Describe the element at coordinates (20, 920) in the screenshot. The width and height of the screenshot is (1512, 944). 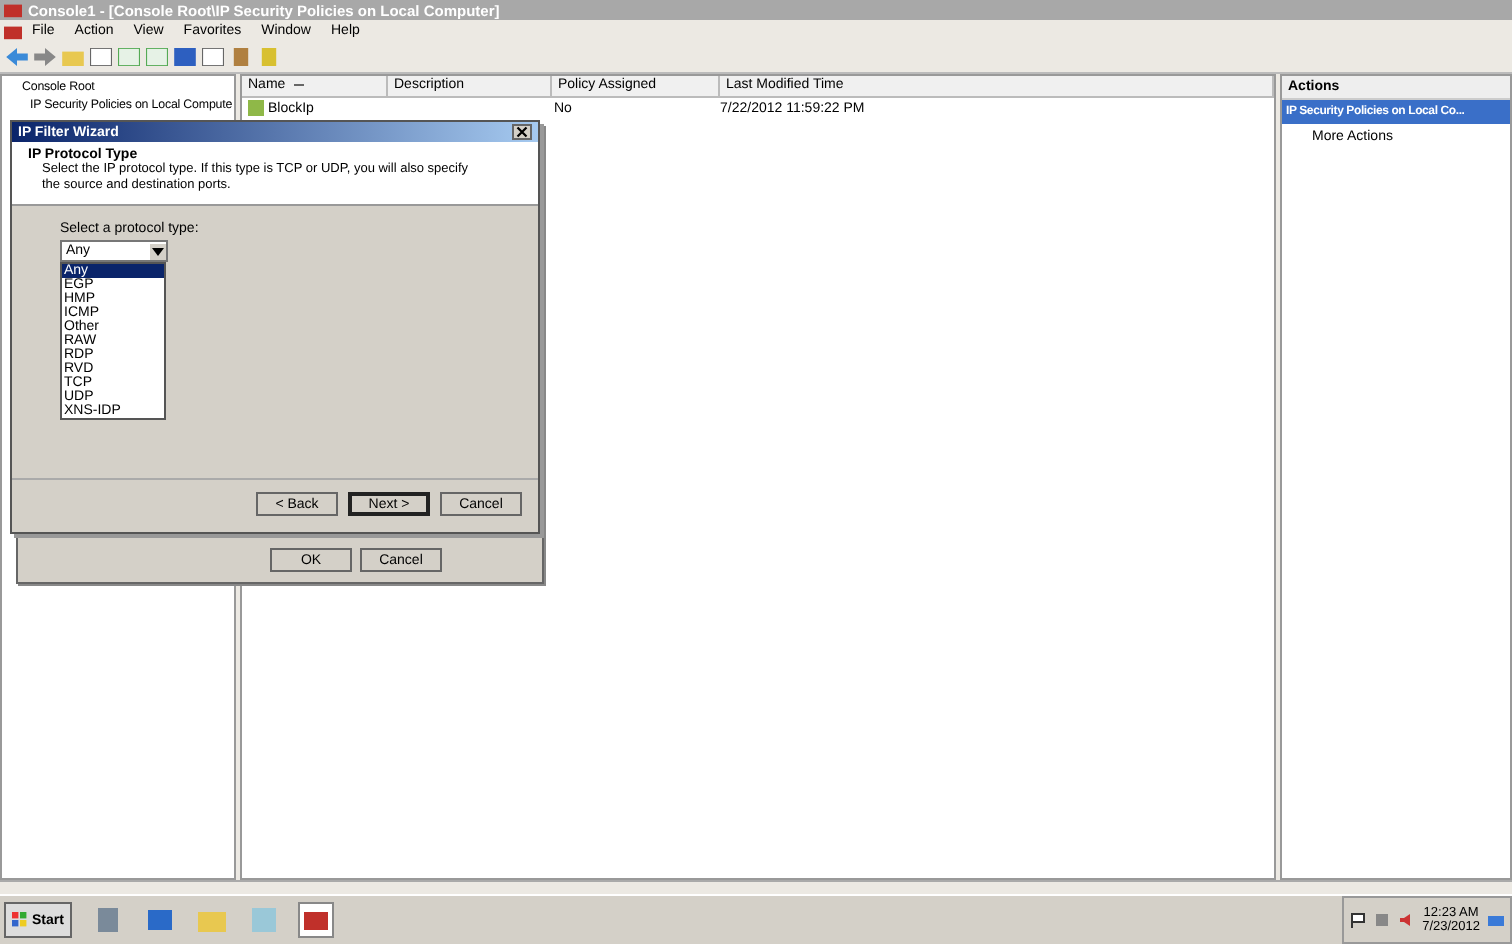
I see `windows-logo-icon` at that location.